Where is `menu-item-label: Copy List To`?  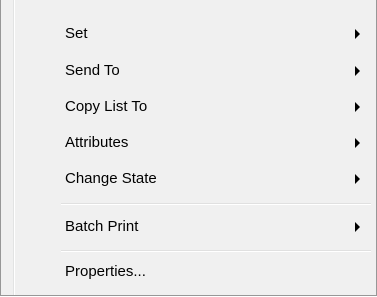 menu-item-label: Copy List To is located at coordinates (106, 106).